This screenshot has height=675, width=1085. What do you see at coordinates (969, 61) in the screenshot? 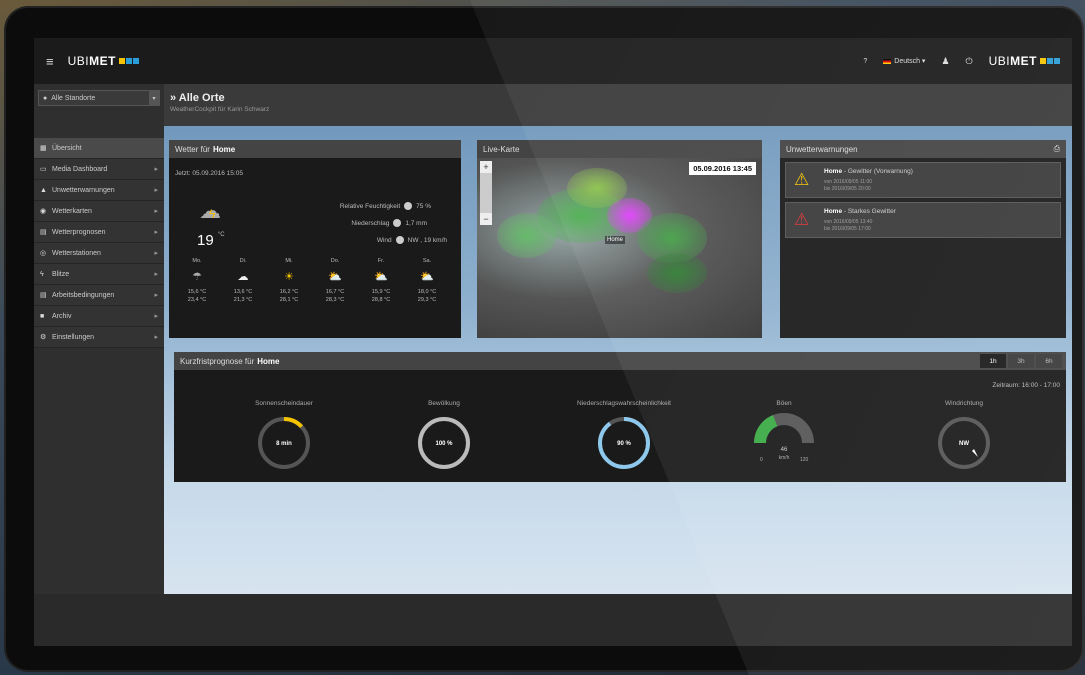
I see `power-icon: ⏻` at bounding box center [969, 61].